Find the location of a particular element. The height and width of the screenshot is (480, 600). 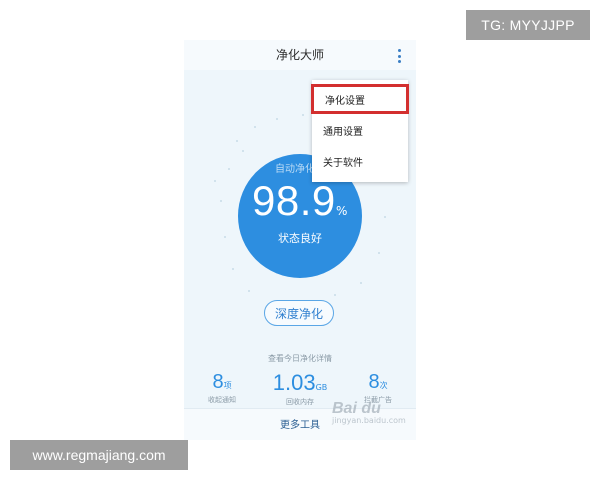

gauge-status-label: 状态良好 is located at coordinates (300, 238).